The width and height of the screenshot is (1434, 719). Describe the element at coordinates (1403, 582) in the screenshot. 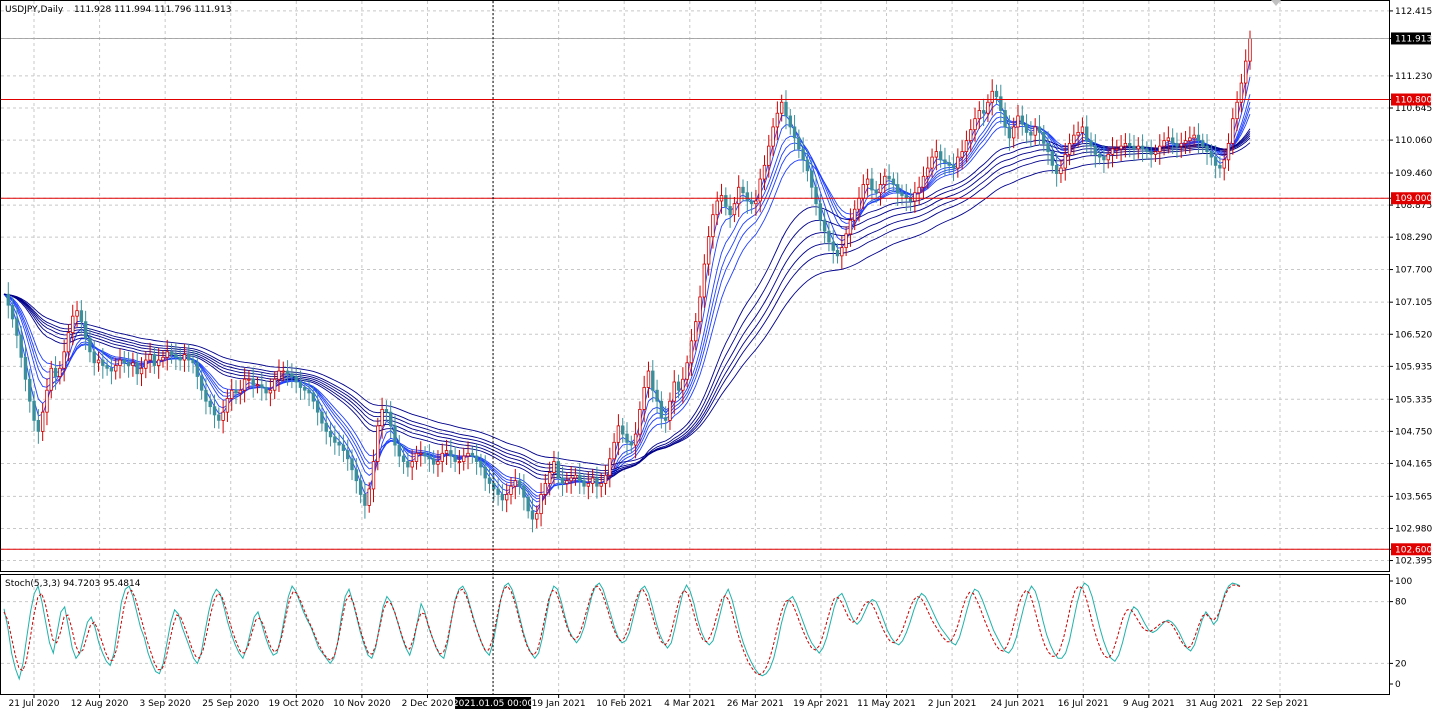

I see `stoch-tick-label: 100` at that location.